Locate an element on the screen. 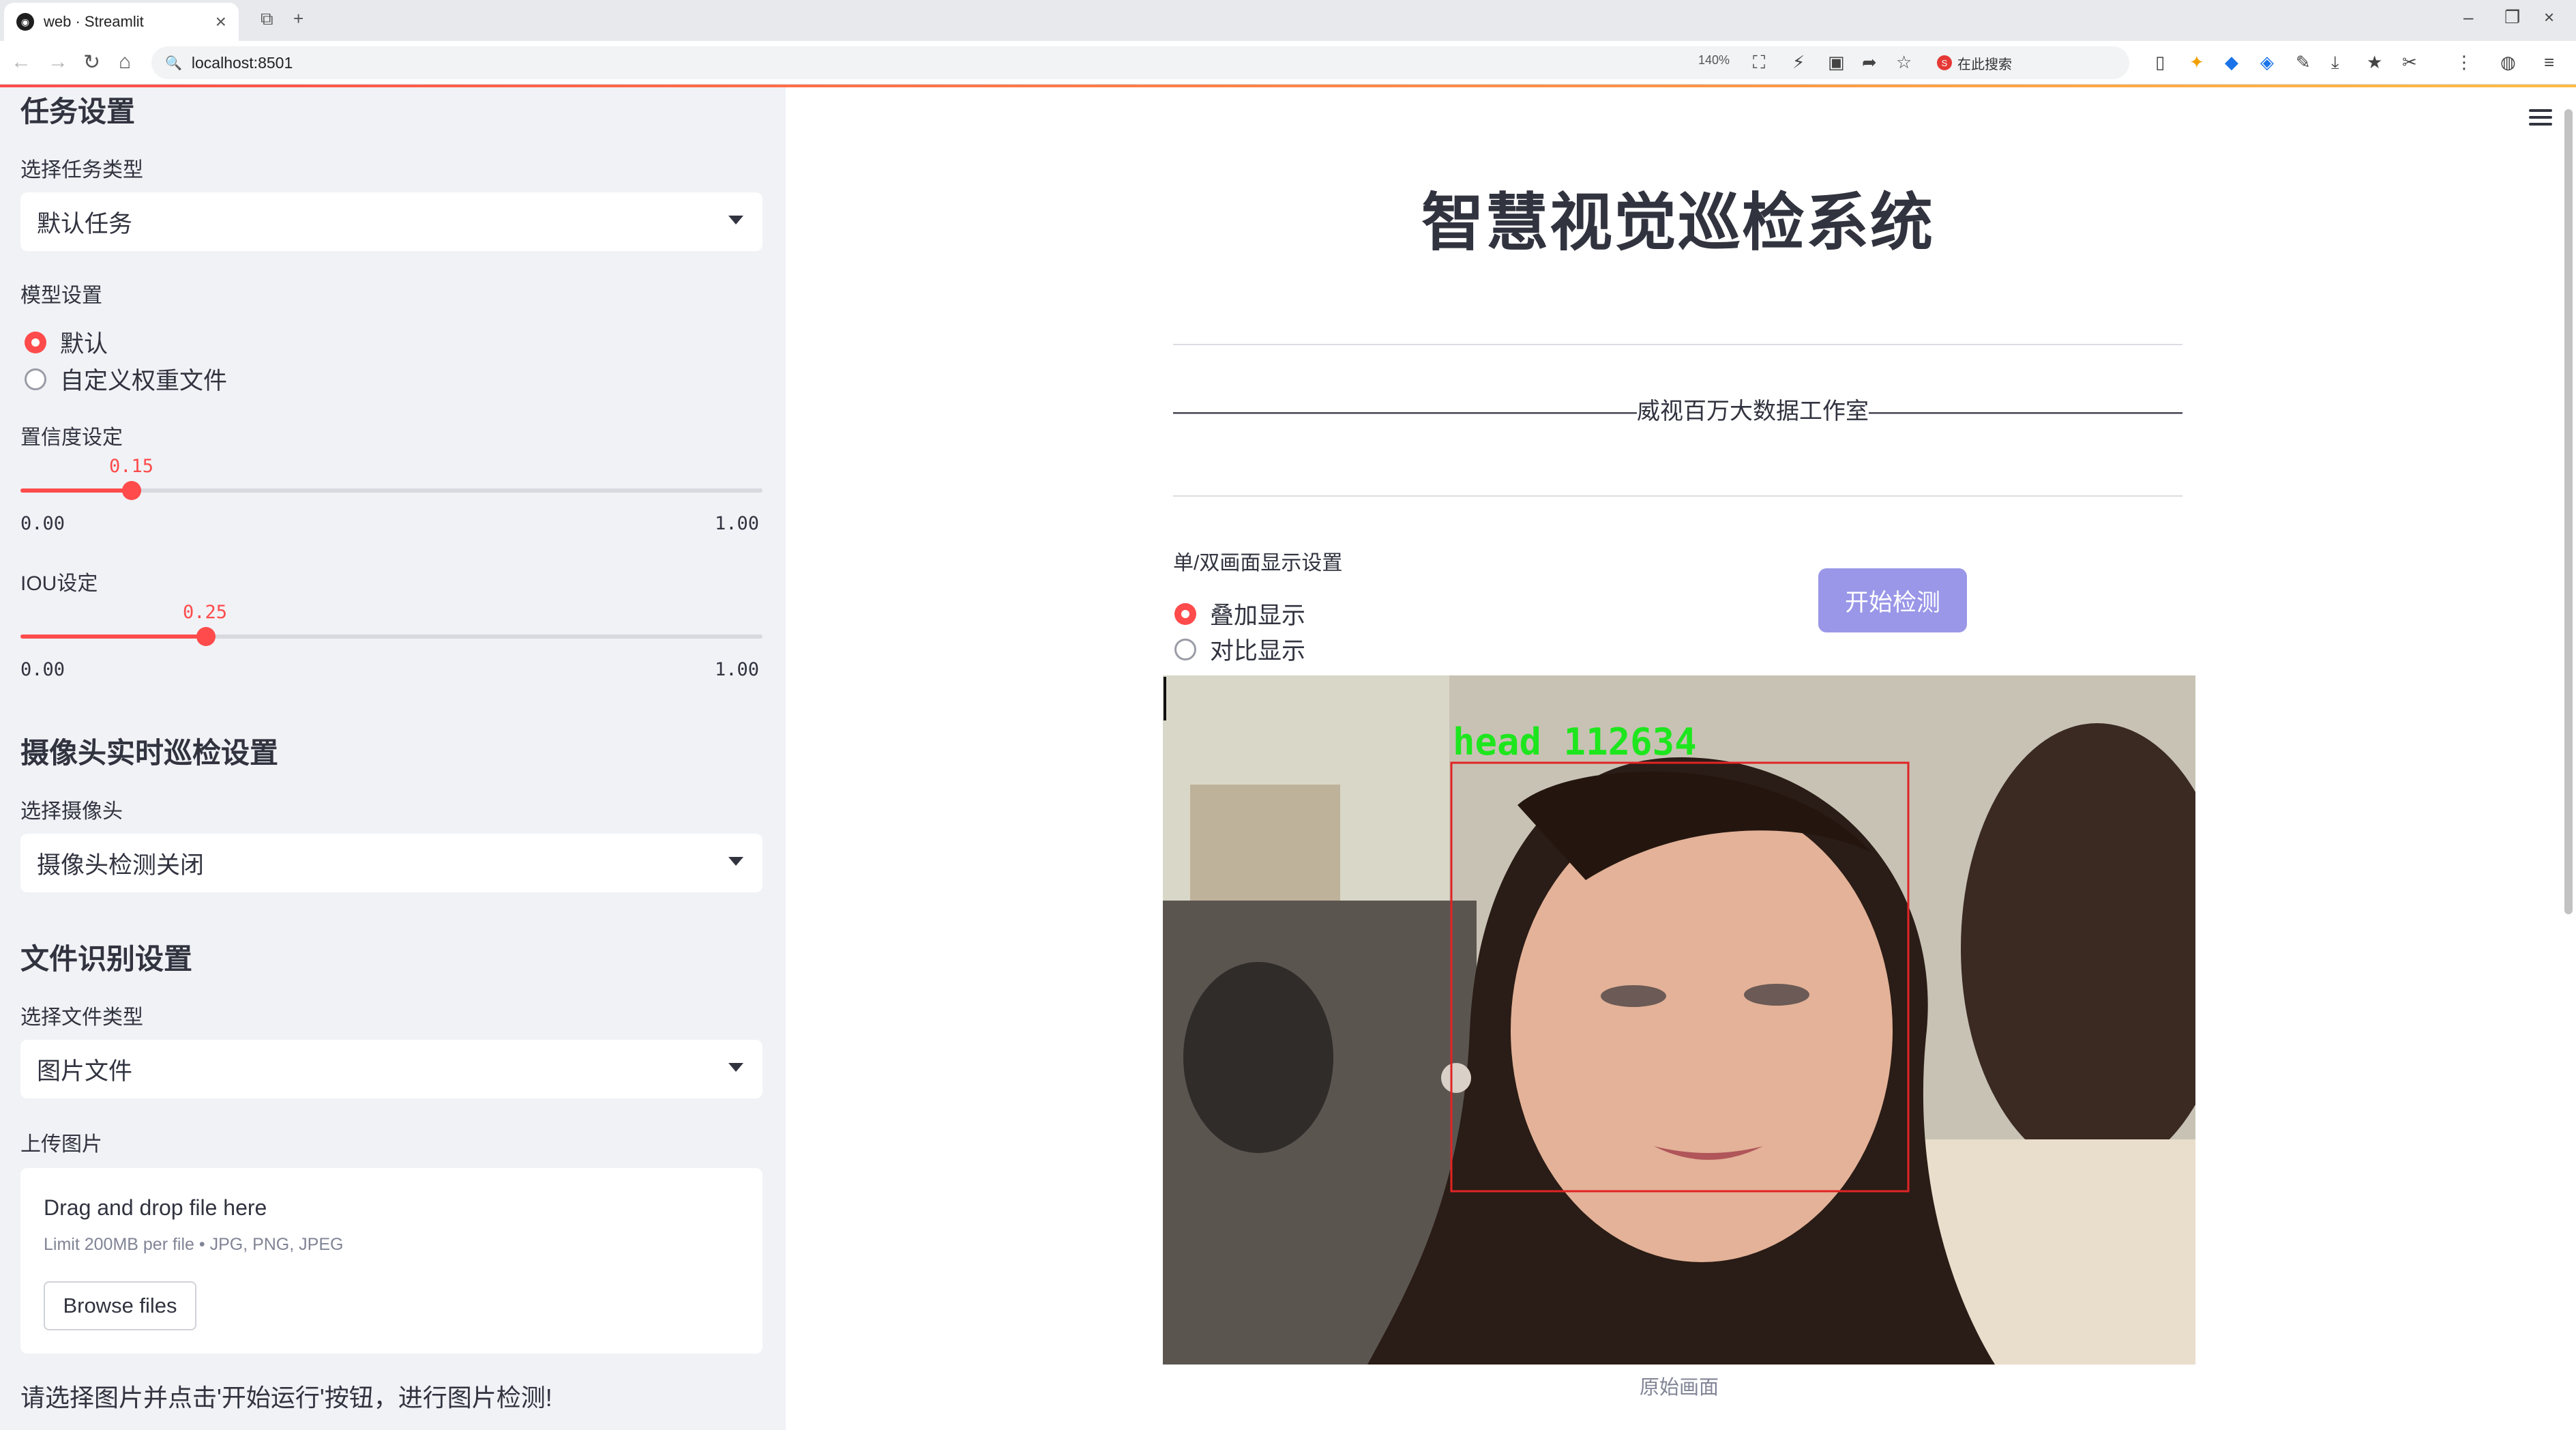  display-option-overlay: 叠加显示 is located at coordinates (1239, 614).